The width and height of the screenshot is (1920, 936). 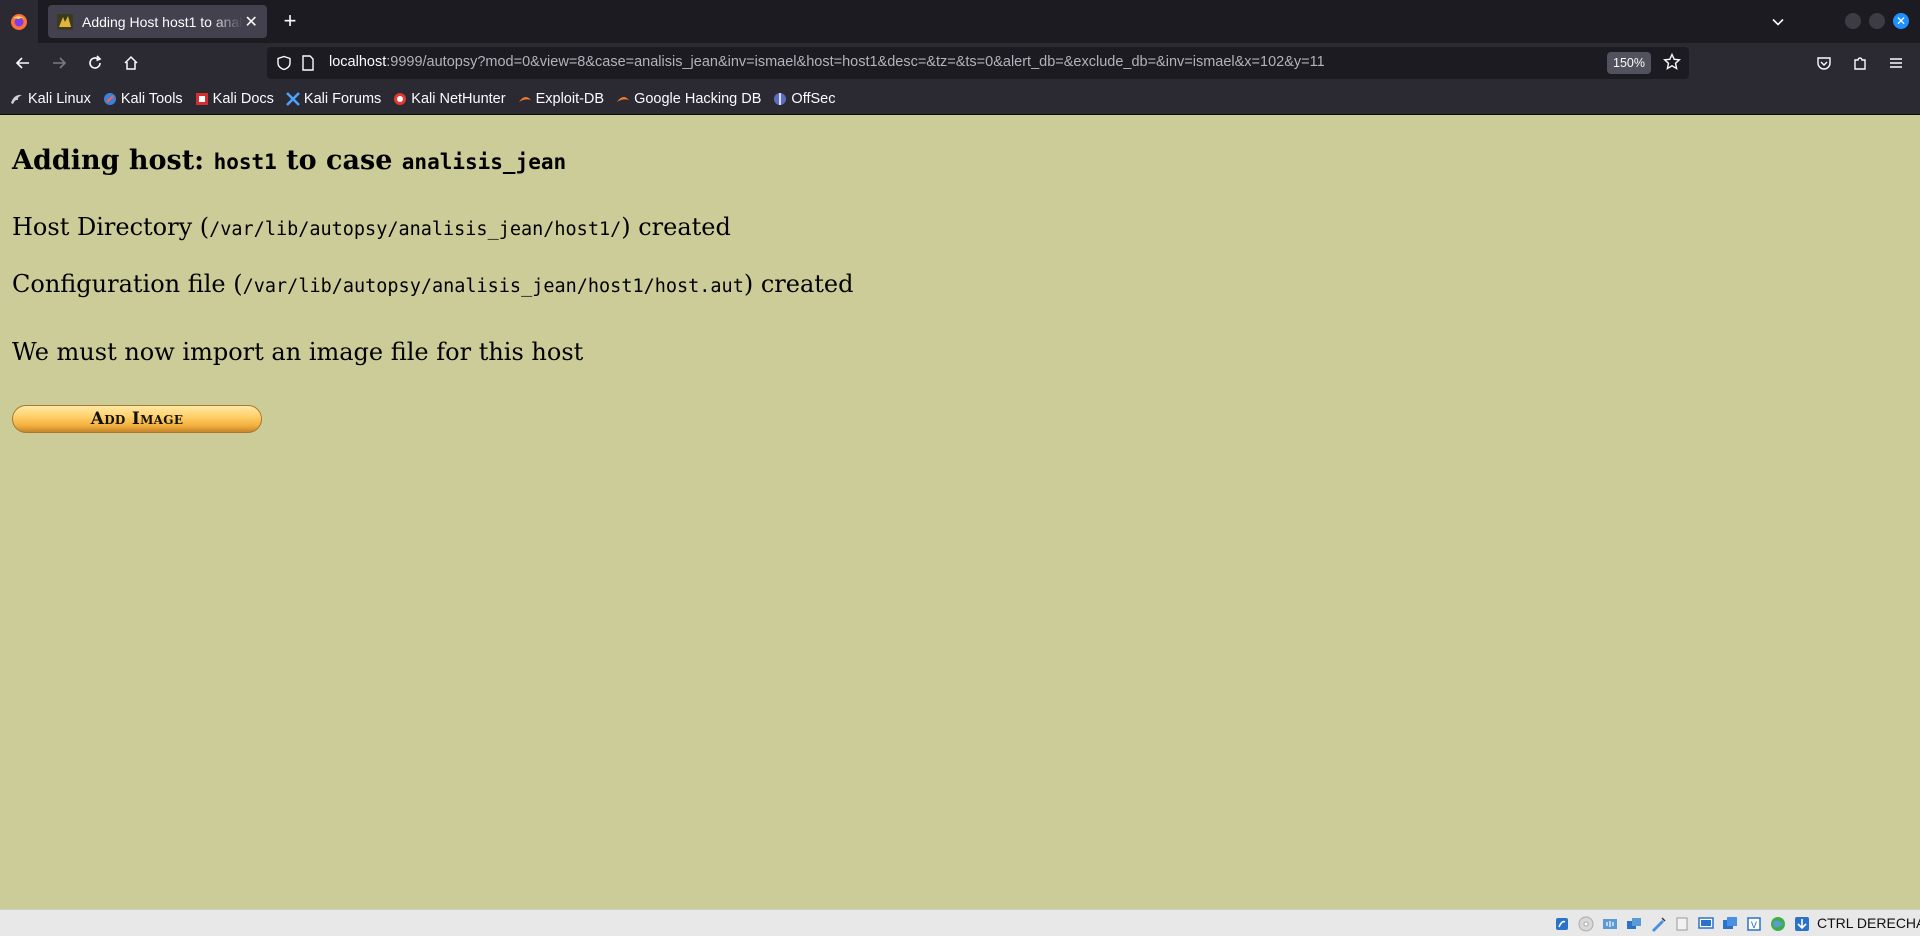 I want to click on add-image-label: Add Image, so click(x=137, y=419).